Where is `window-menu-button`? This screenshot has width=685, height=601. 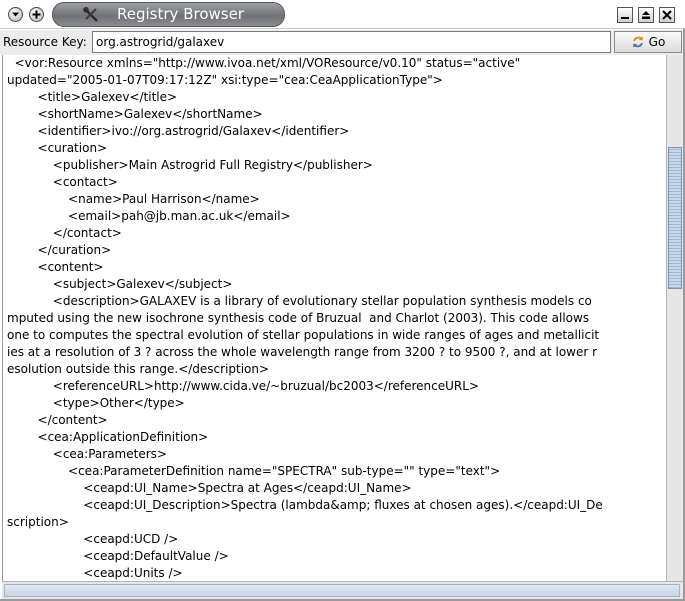
window-menu-button is located at coordinates (15, 14).